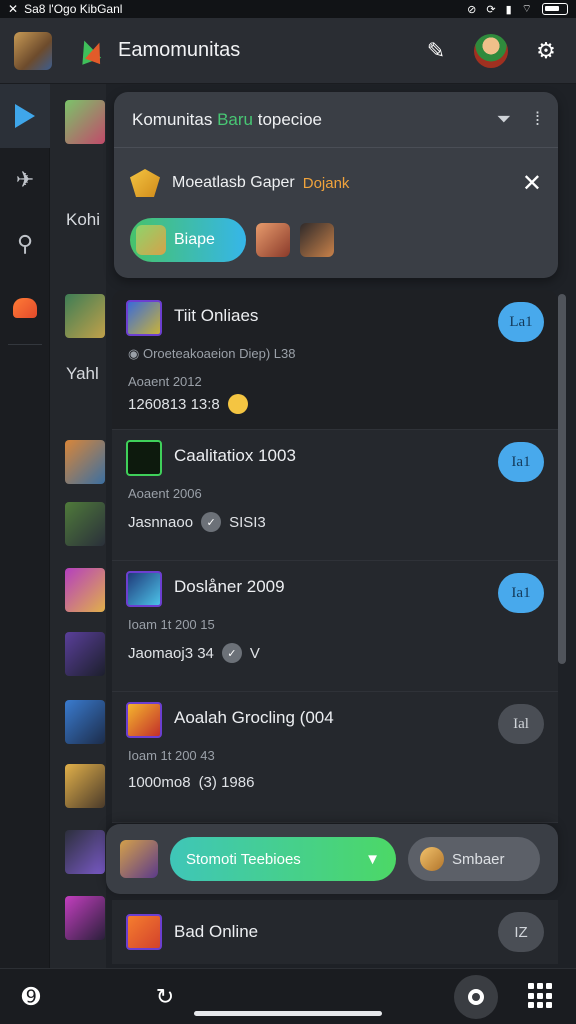 This screenshot has height=1024, width=576. I want to click on community-icon, so click(25, 308).